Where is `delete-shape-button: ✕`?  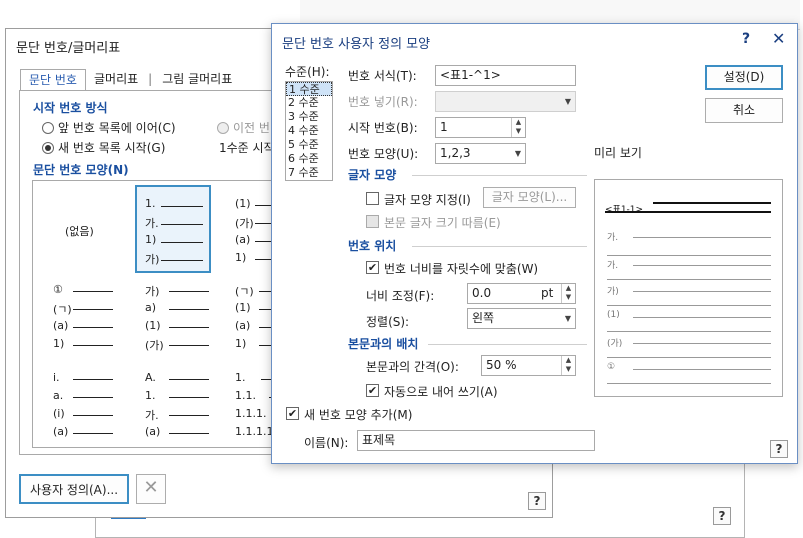
delete-shape-button: ✕ is located at coordinates (151, 489).